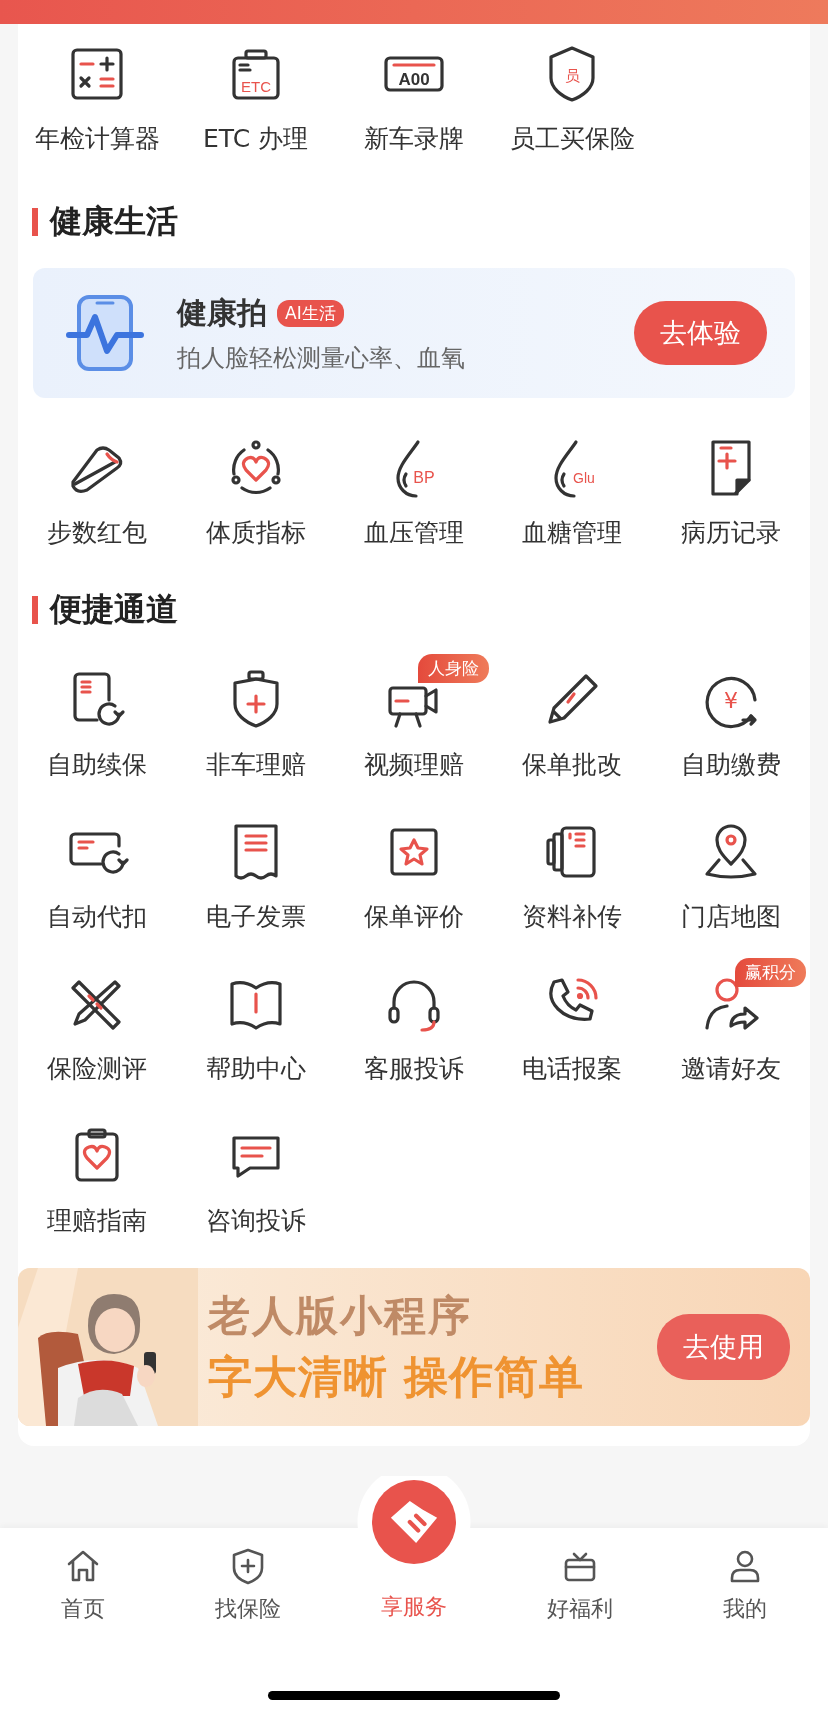 This screenshot has width=828, height=1720. I want to click on service-button: 步数红包, so click(97, 494).